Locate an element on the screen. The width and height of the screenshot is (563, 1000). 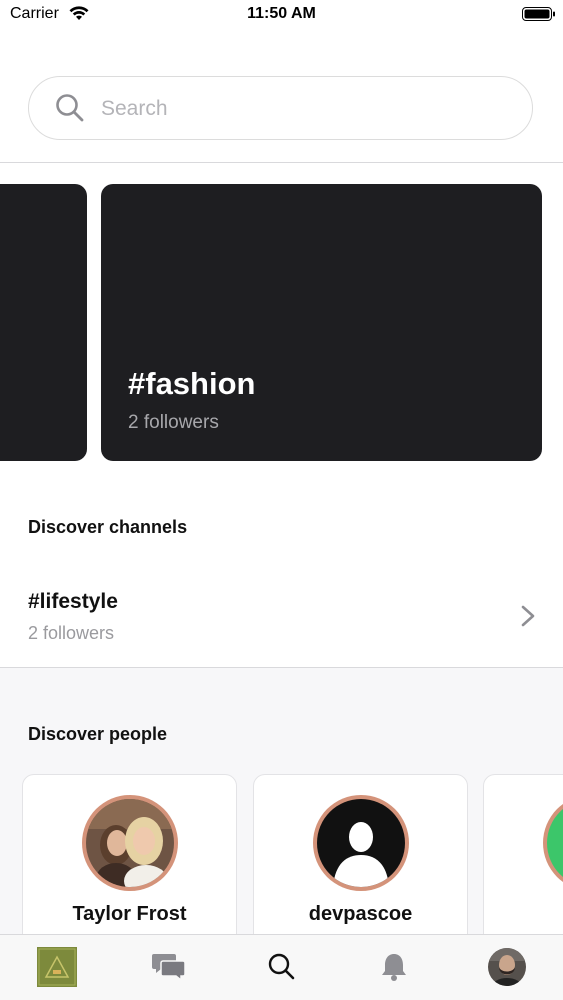
channel-name: #lifestyle is located at coordinates (73, 601).